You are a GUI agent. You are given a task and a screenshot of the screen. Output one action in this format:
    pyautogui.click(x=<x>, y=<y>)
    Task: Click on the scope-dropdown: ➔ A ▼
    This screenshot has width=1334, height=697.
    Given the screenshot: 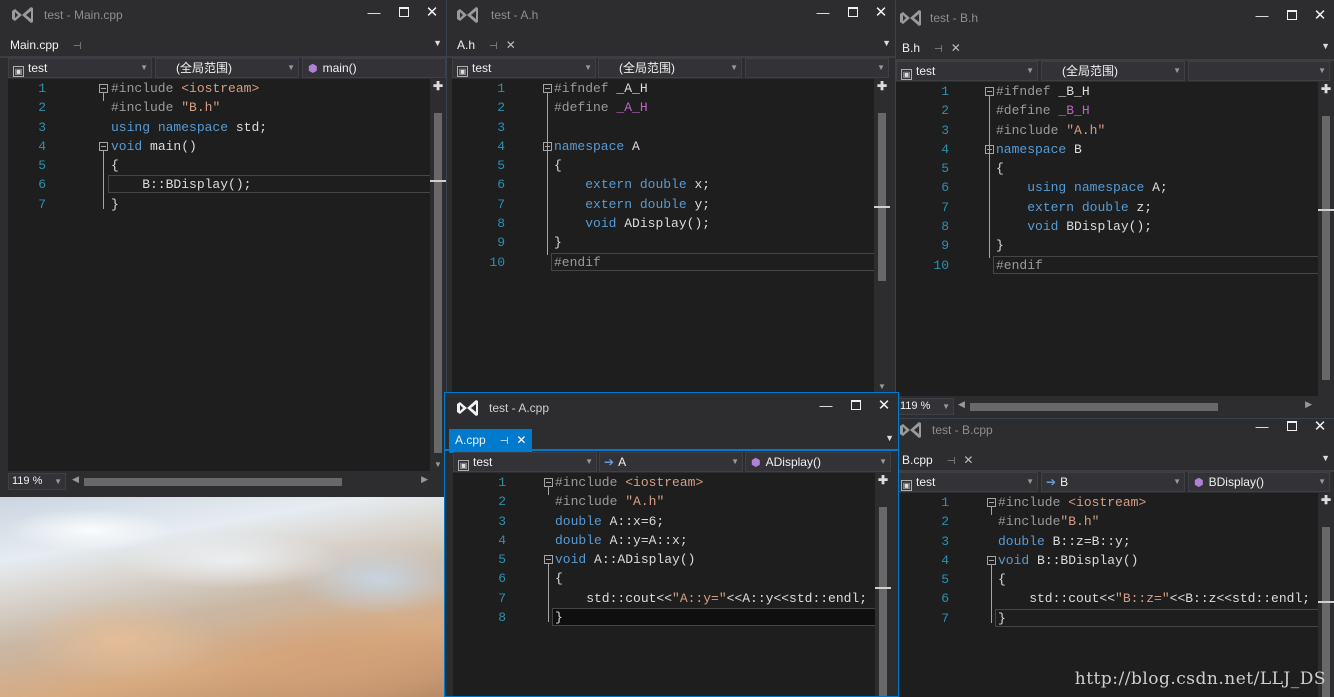 What is the action you would take?
    pyautogui.click(x=671, y=462)
    